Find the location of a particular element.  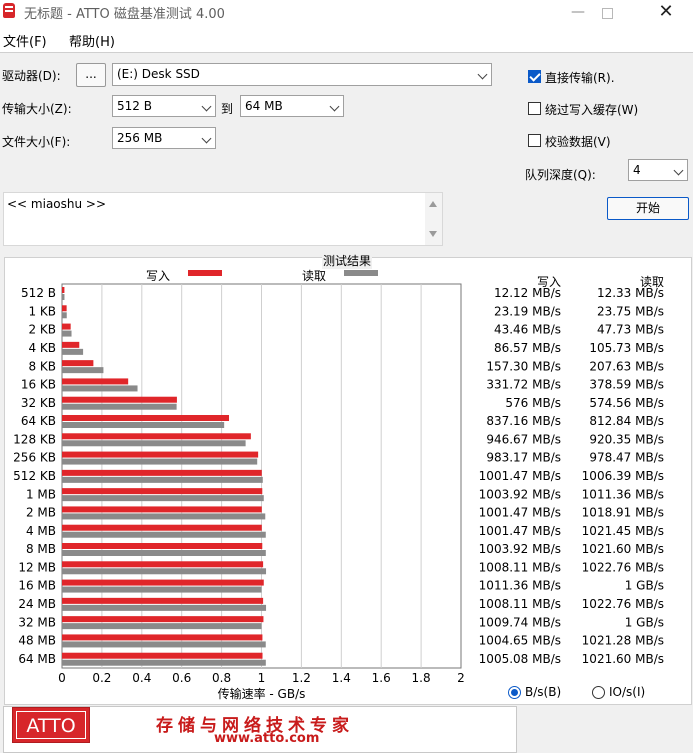

io-per-sec-radio is located at coordinates (598, 692).